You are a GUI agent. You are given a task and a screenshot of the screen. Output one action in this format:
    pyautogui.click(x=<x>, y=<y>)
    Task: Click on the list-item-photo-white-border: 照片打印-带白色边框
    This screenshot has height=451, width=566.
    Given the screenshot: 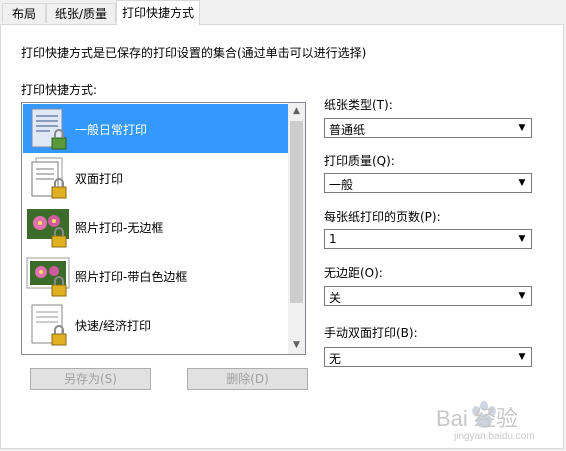 What is the action you would take?
    pyautogui.click(x=156, y=275)
    